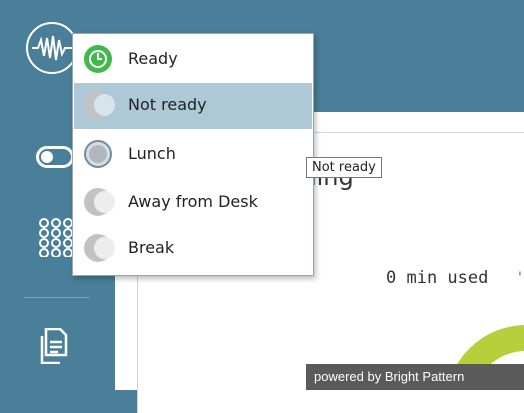 The height and width of the screenshot is (413, 524). I want to click on status-item-ready: Ready, so click(193, 60).